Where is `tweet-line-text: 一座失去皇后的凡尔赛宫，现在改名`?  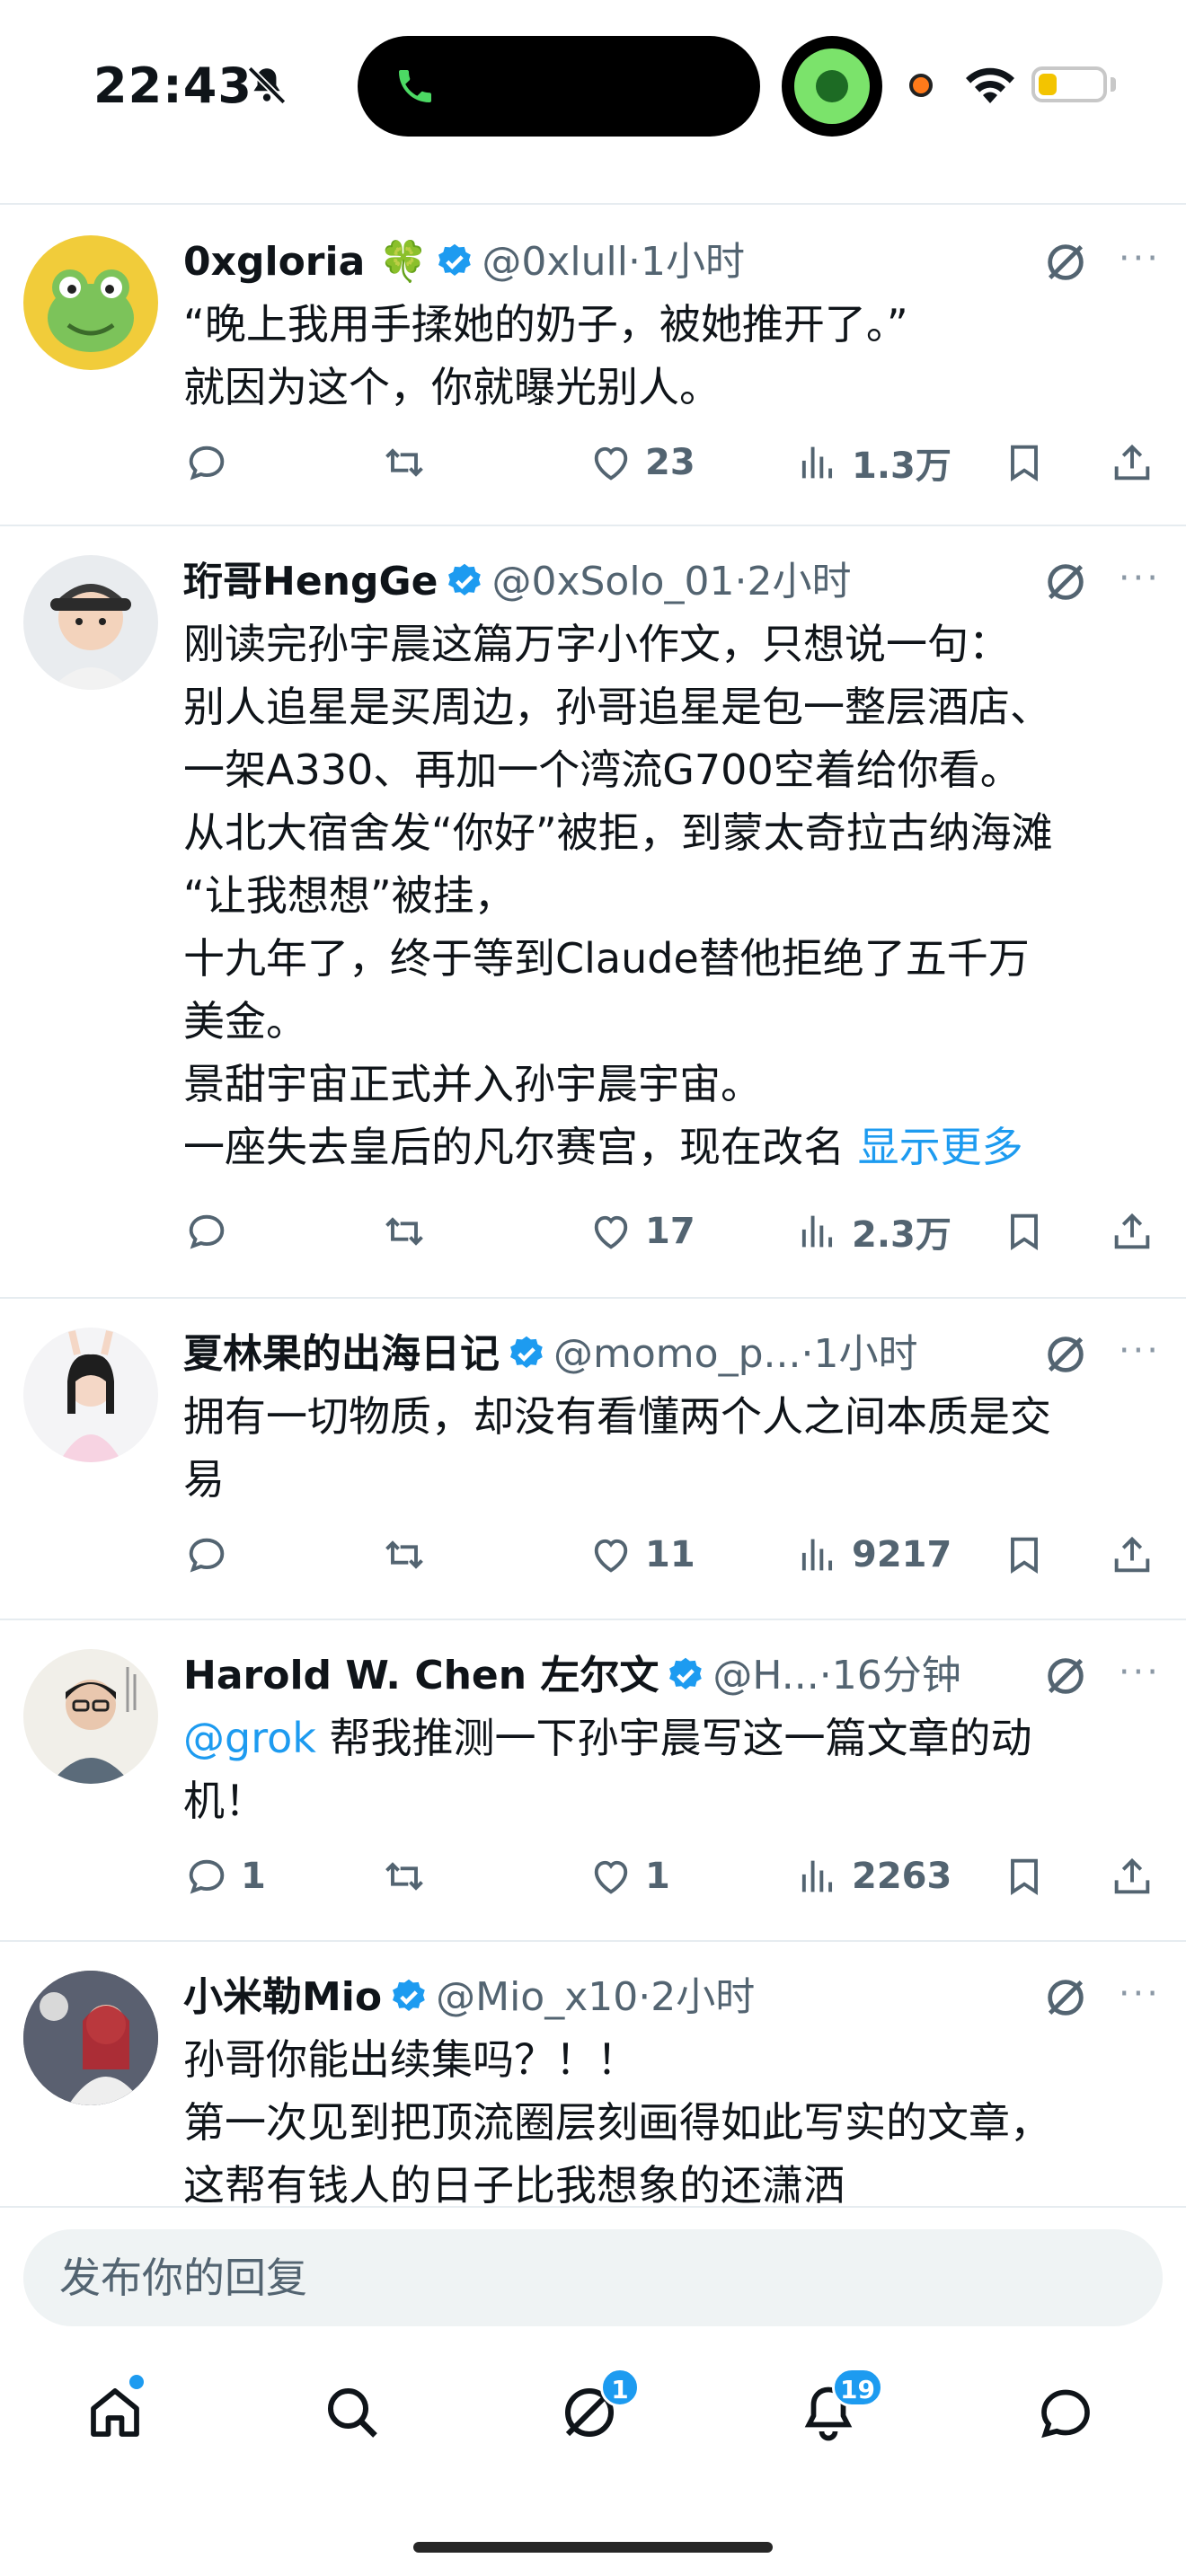 tweet-line-text: 一座失去皇后的凡尔赛宫，现在改名 is located at coordinates (514, 1147).